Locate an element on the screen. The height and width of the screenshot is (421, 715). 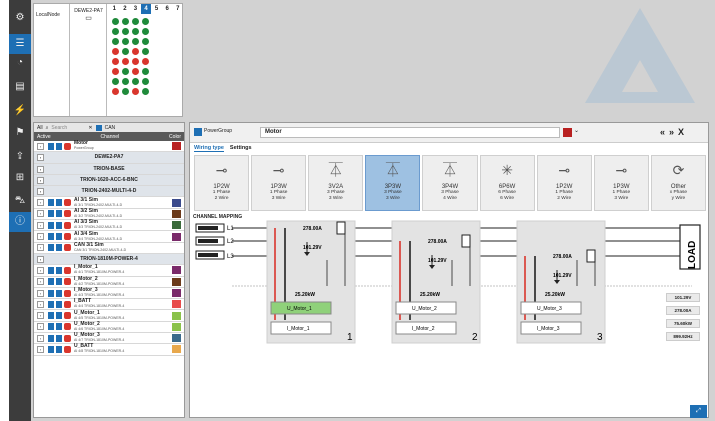
channel-row: › AI 3/2 Sim AI 3/2 TRION-2402-MULTI-4-D is located at coordinates (109, 214).